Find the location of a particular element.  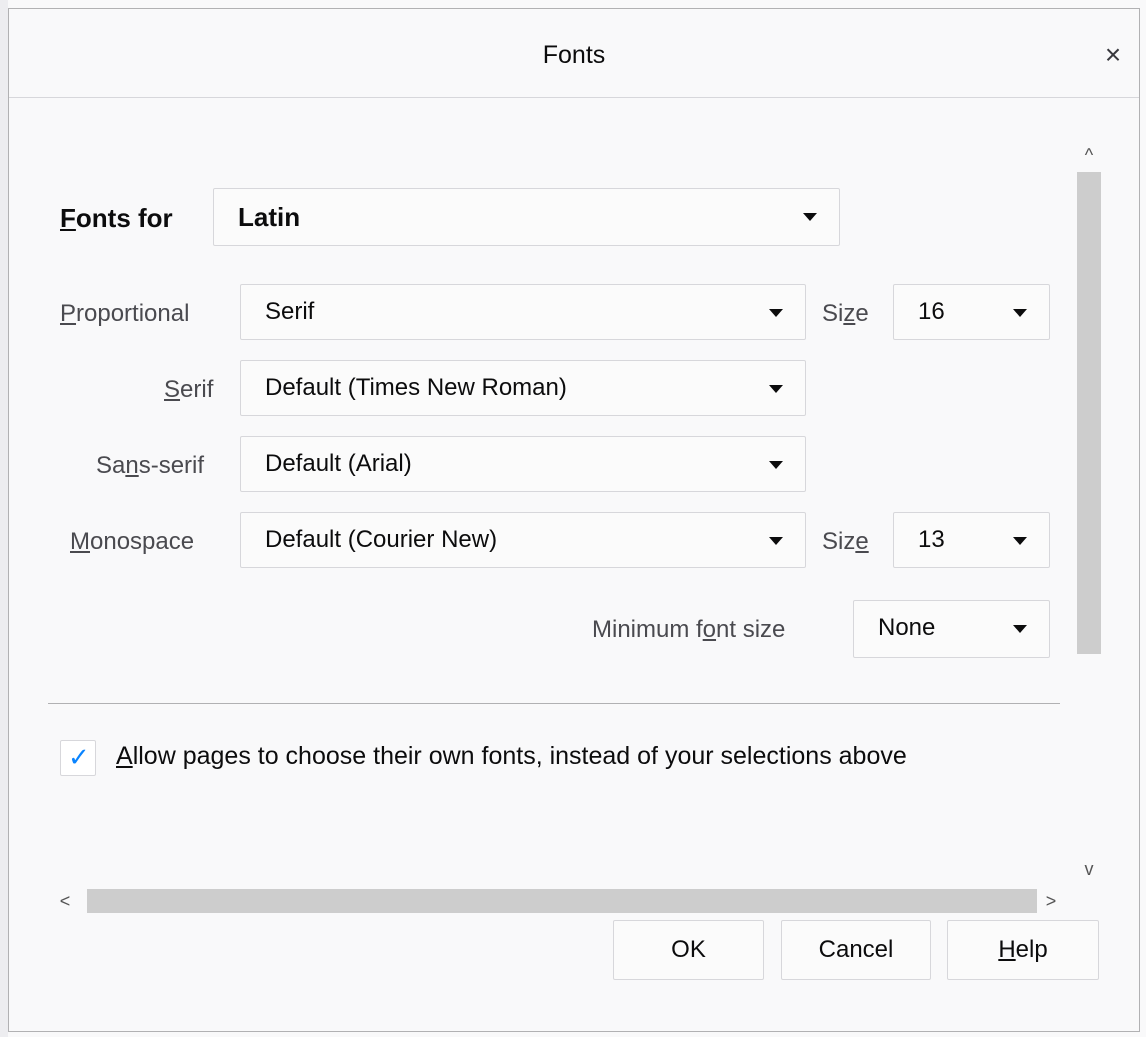

monospace-size-label: Size is located at coordinates (845, 541).